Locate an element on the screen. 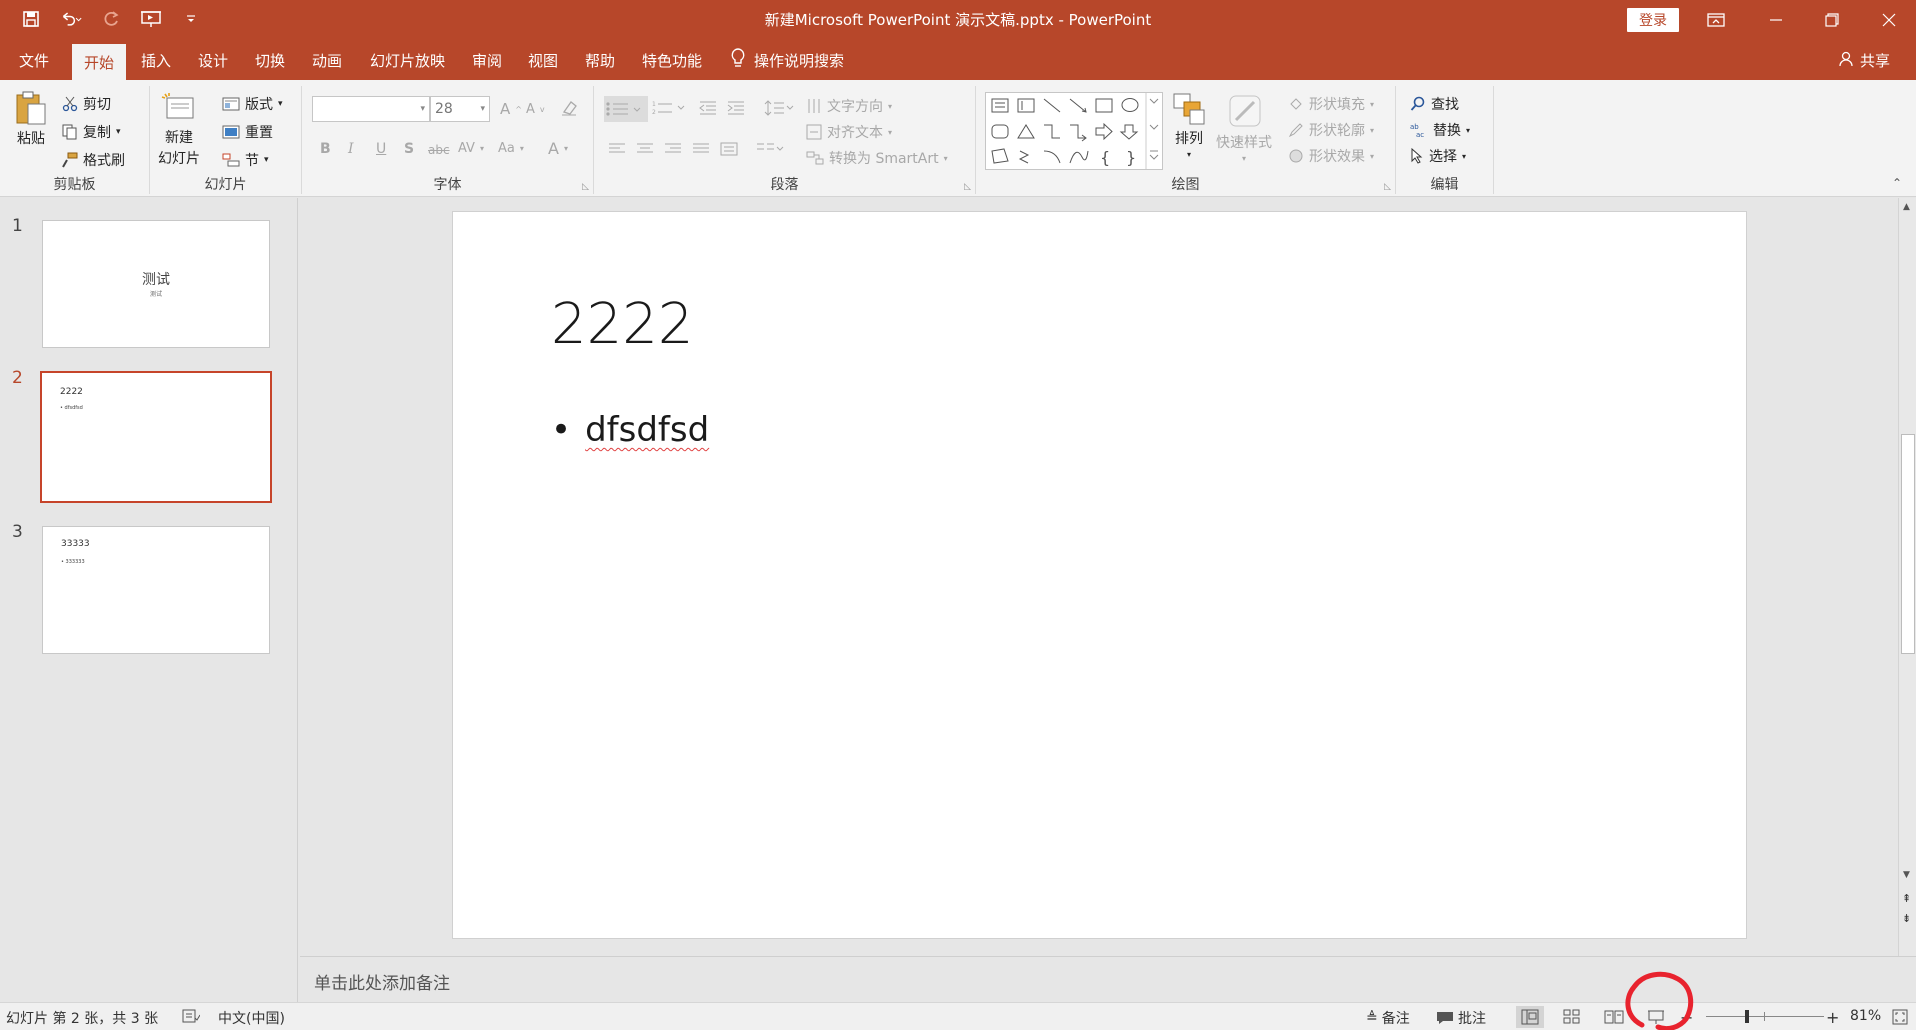  vertical-scrollbar: ▲ ▼ ⇞ ⇟ is located at coordinates (1907, 577).